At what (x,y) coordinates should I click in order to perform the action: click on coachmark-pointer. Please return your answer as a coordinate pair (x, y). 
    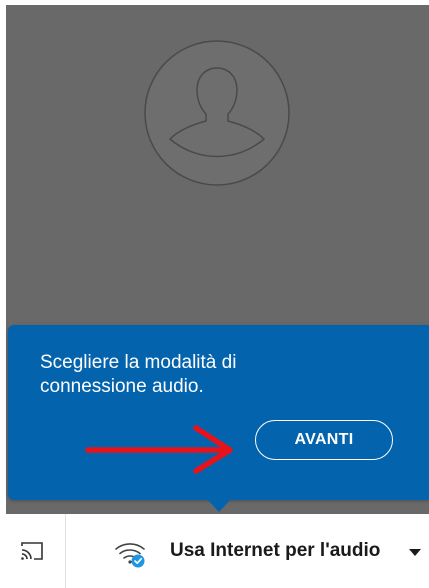
    Looking at the image, I should click on (219, 505).